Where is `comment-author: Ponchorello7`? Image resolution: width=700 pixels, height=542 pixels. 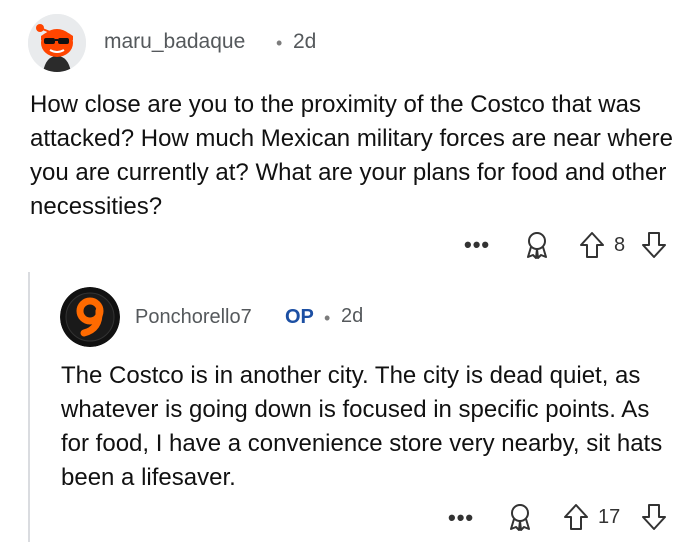 comment-author: Ponchorello7 is located at coordinates (193, 317).